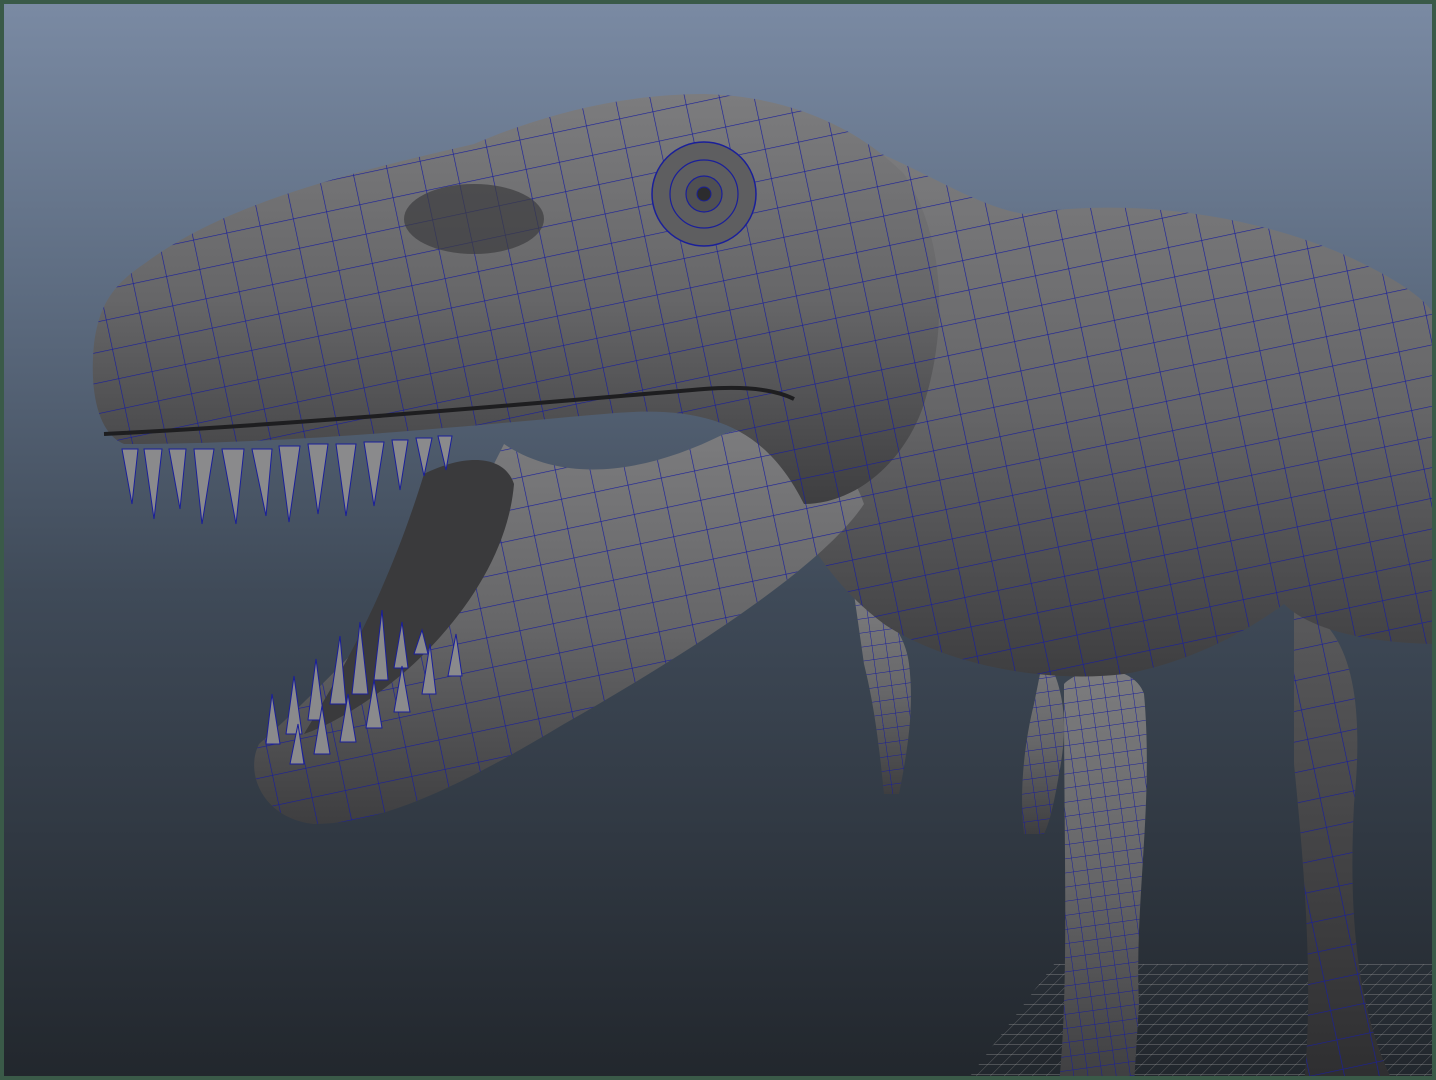 The width and height of the screenshot is (1436, 1080). What do you see at coordinates (474, 219) in the screenshot?
I see `nostril-cavity` at bounding box center [474, 219].